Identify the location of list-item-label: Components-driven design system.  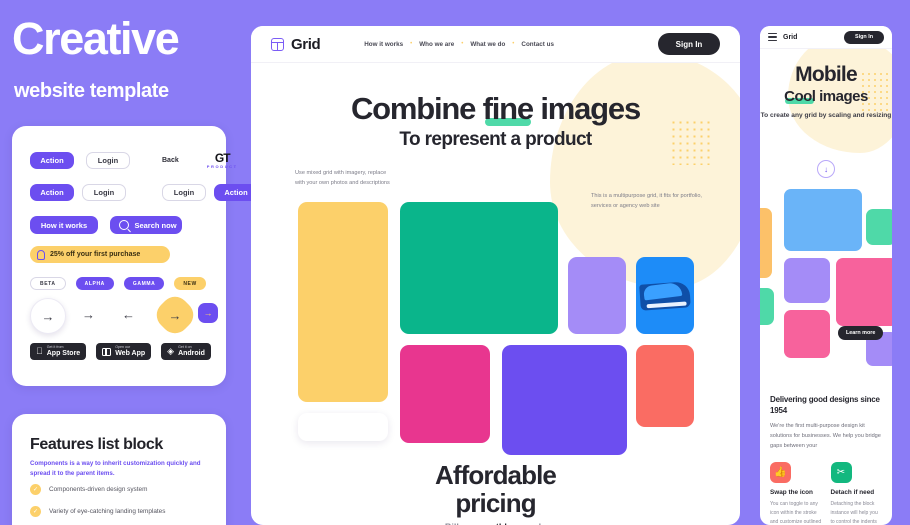
(98, 489).